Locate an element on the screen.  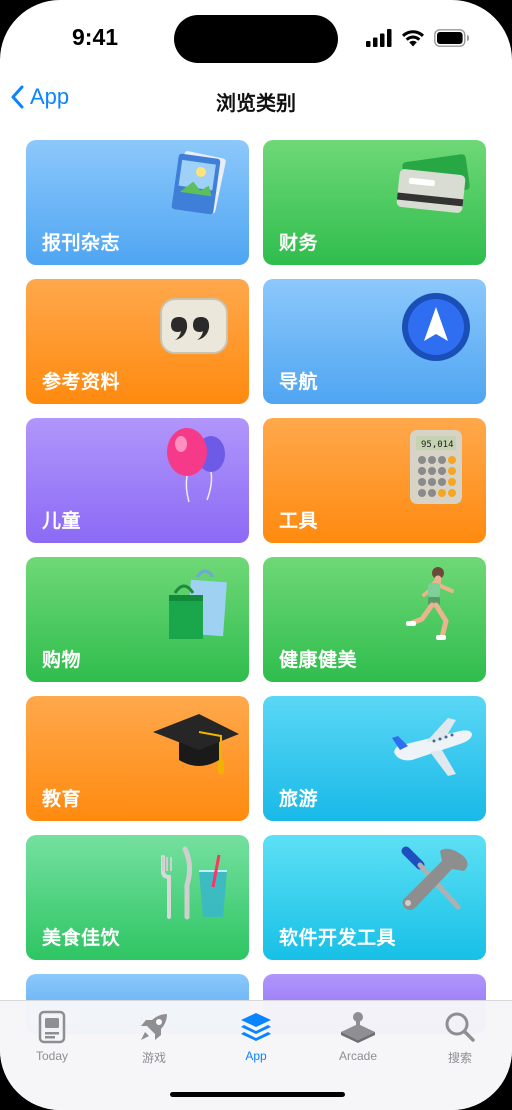
category-label: 财务 is located at coordinates (299, 243).